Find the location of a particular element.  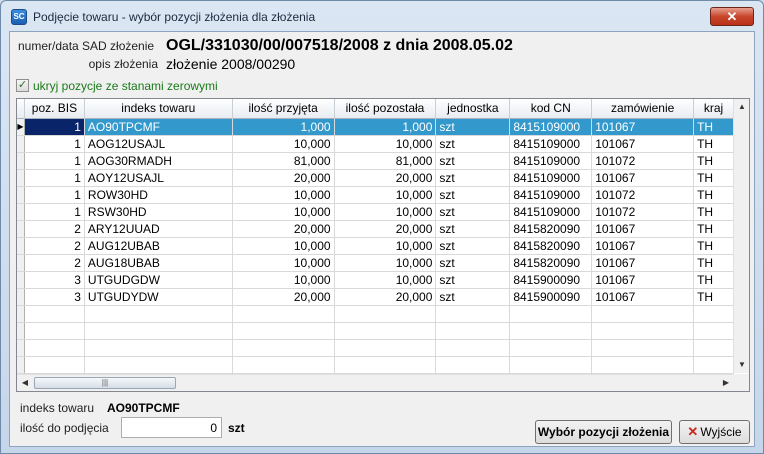

hide-zero-label: ukryj pozycje ze stanami zerowymi is located at coordinates (125, 86).